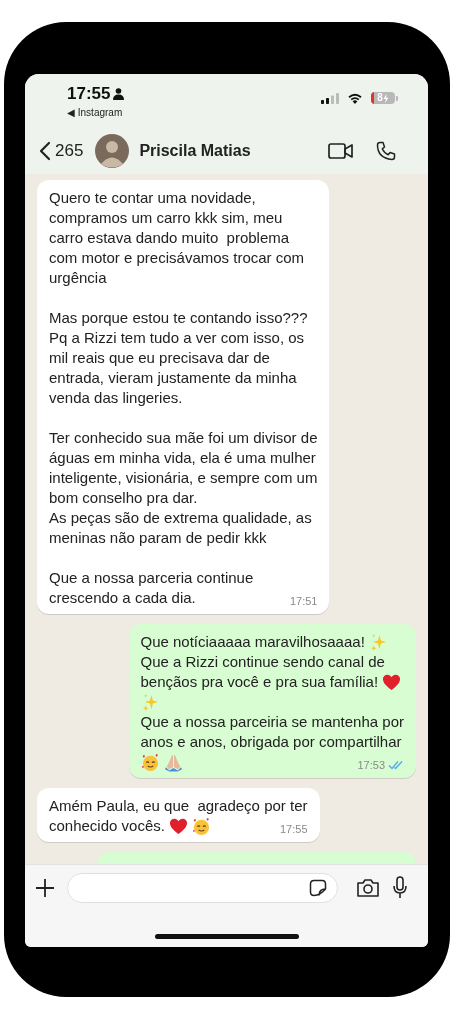  What do you see at coordinates (159, 358) in the screenshot?
I see `message-text: mil reais que eu precisava dar de` at bounding box center [159, 358].